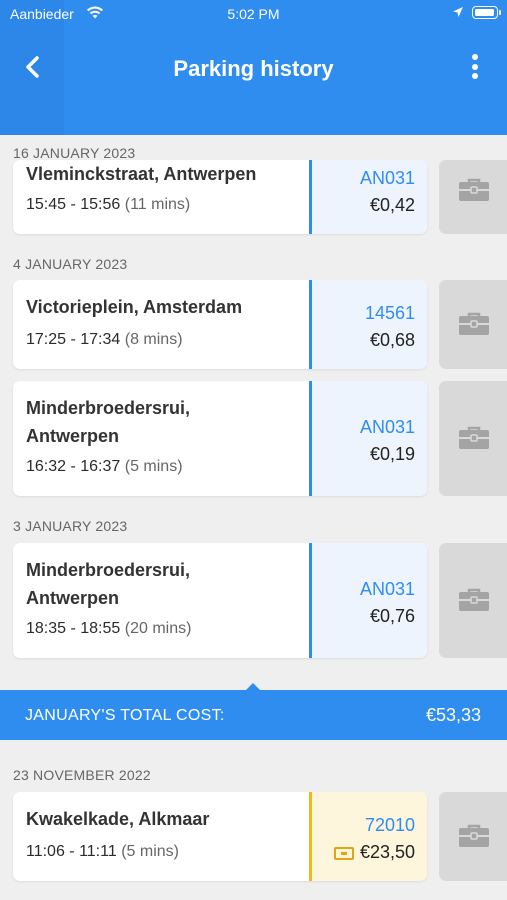 Image resolution: width=507 pixels, height=900 pixels. Describe the element at coordinates (368, 836) in the screenshot. I see `session-summary: 72010 €23,50` at that location.